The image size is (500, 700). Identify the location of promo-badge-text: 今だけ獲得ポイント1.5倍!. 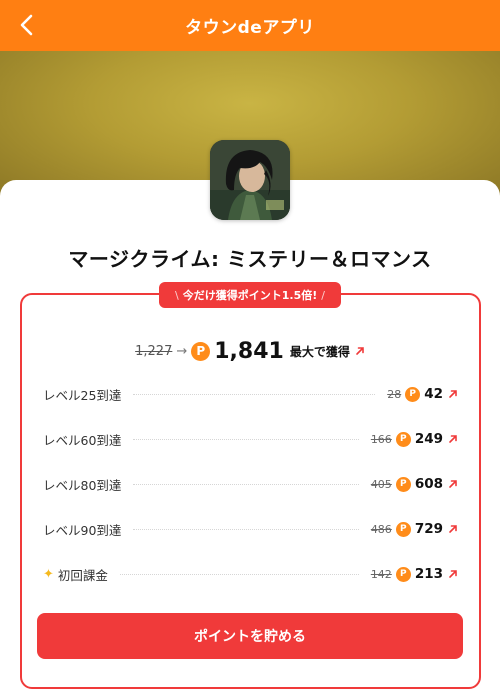
(250, 295).